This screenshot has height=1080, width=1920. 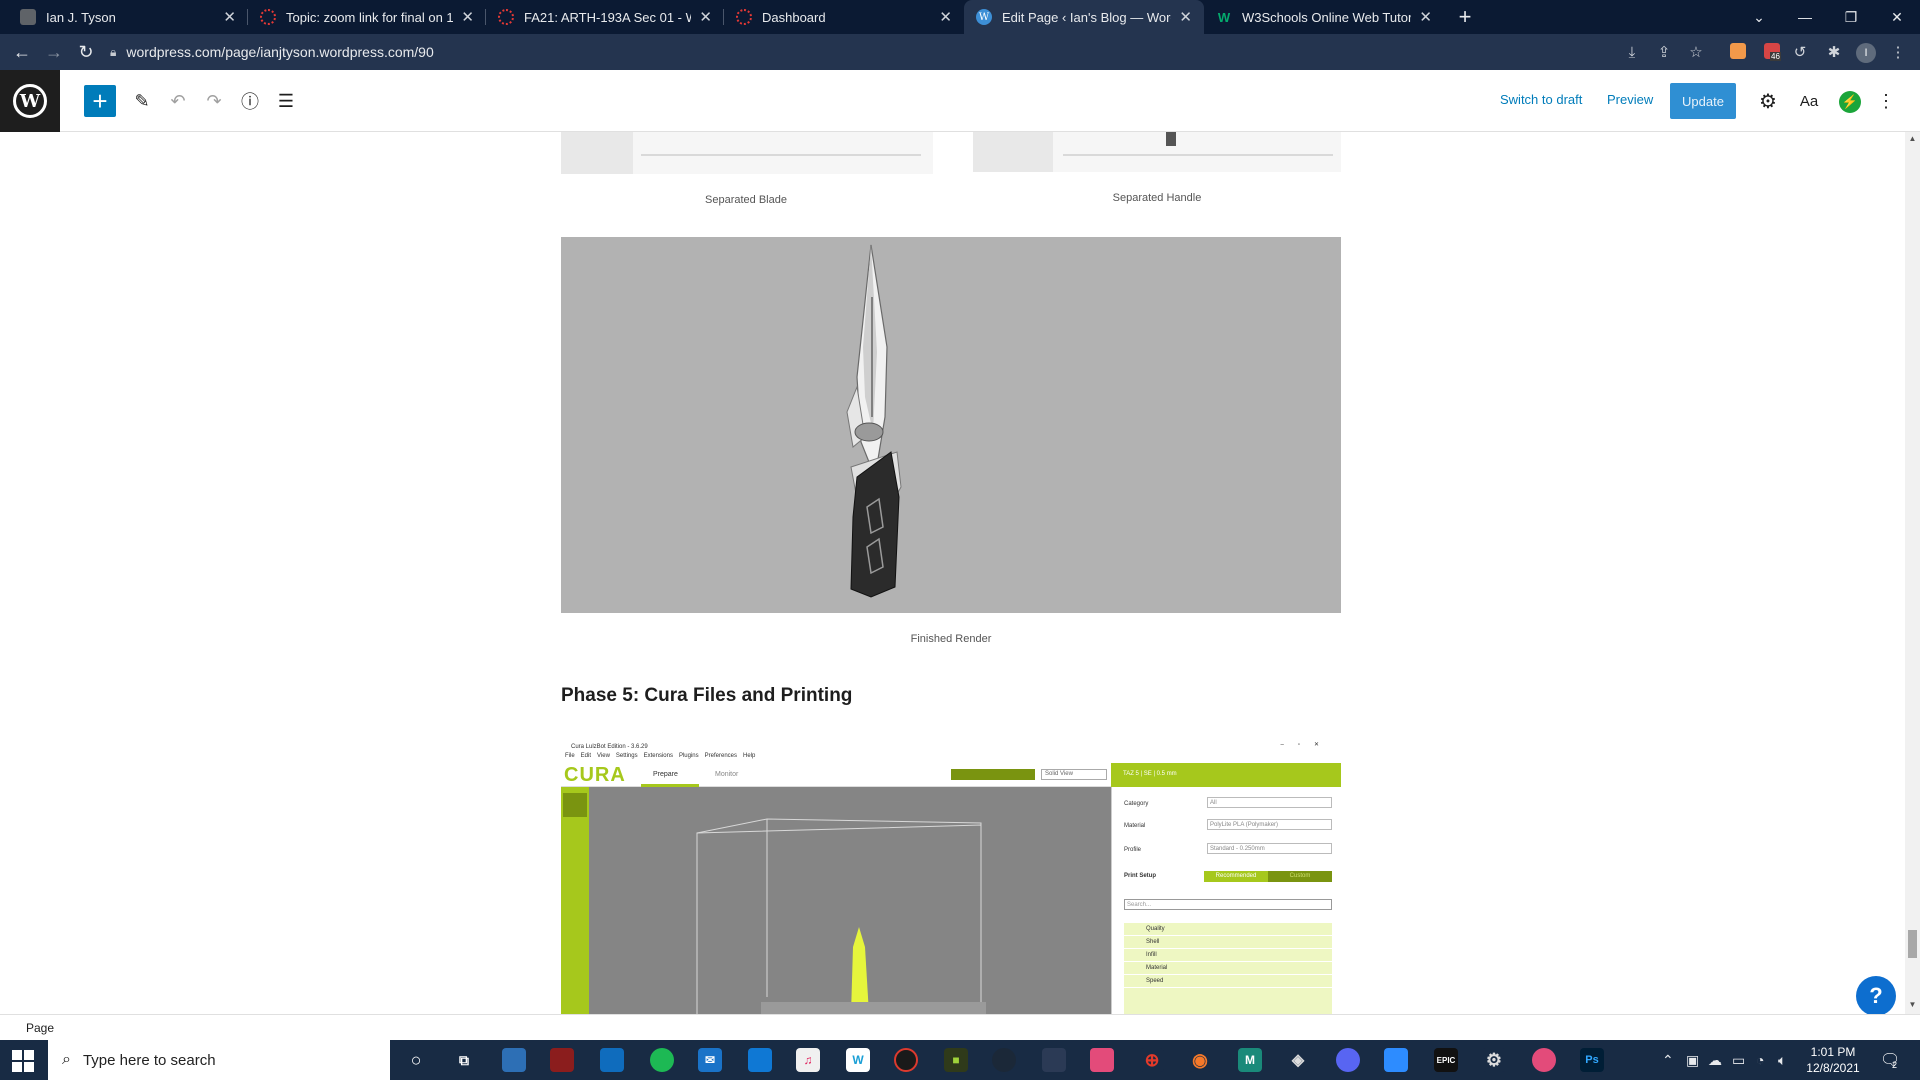 What do you see at coordinates (1805, 17) in the screenshot?
I see `minimize-icon: —` at bounding box center [1805, 17].